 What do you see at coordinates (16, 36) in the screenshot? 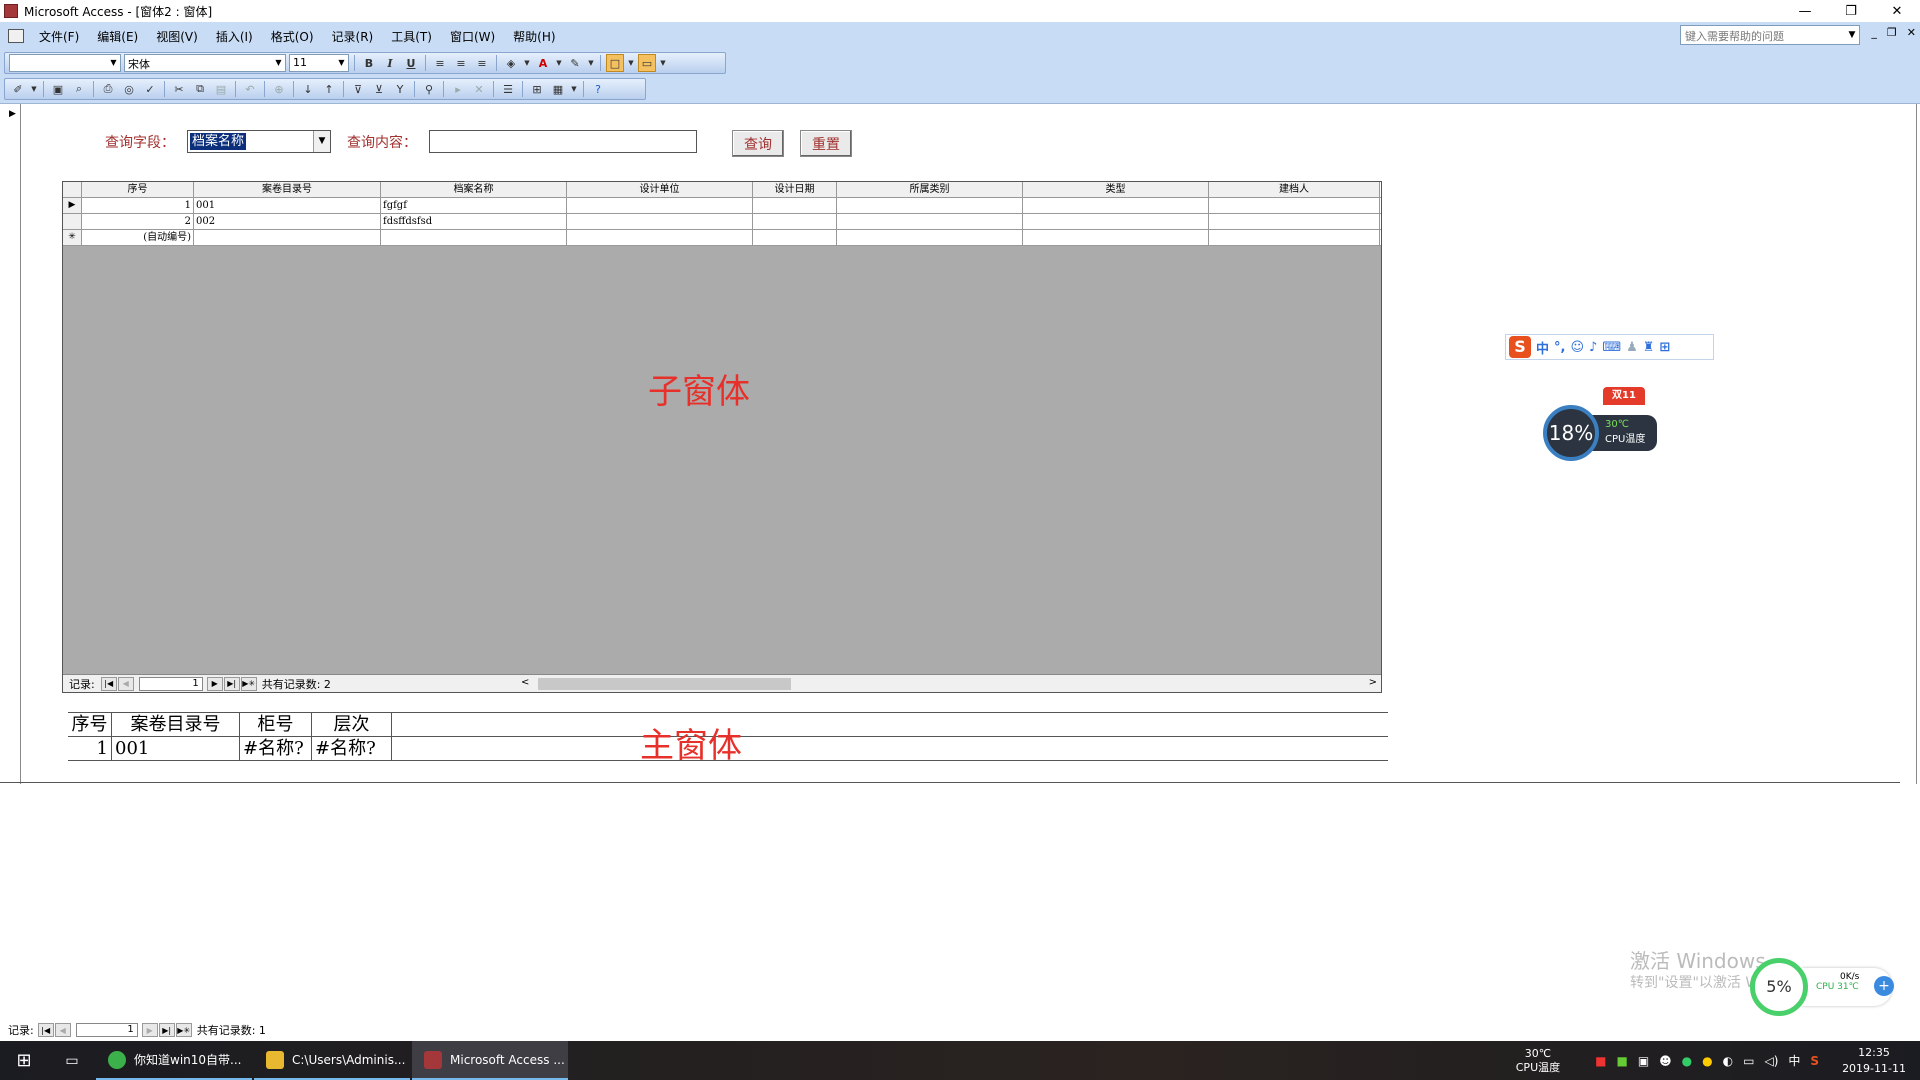
I see `form-doc-icon` at bounding box center [16, 36].